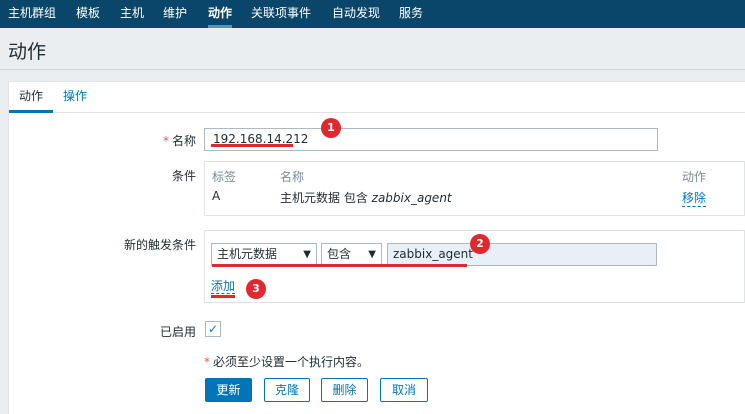  What do you see at coordinates (372, 49) in the screenshot?
I see `page-header: 动作` at bounding box center [372, 49].